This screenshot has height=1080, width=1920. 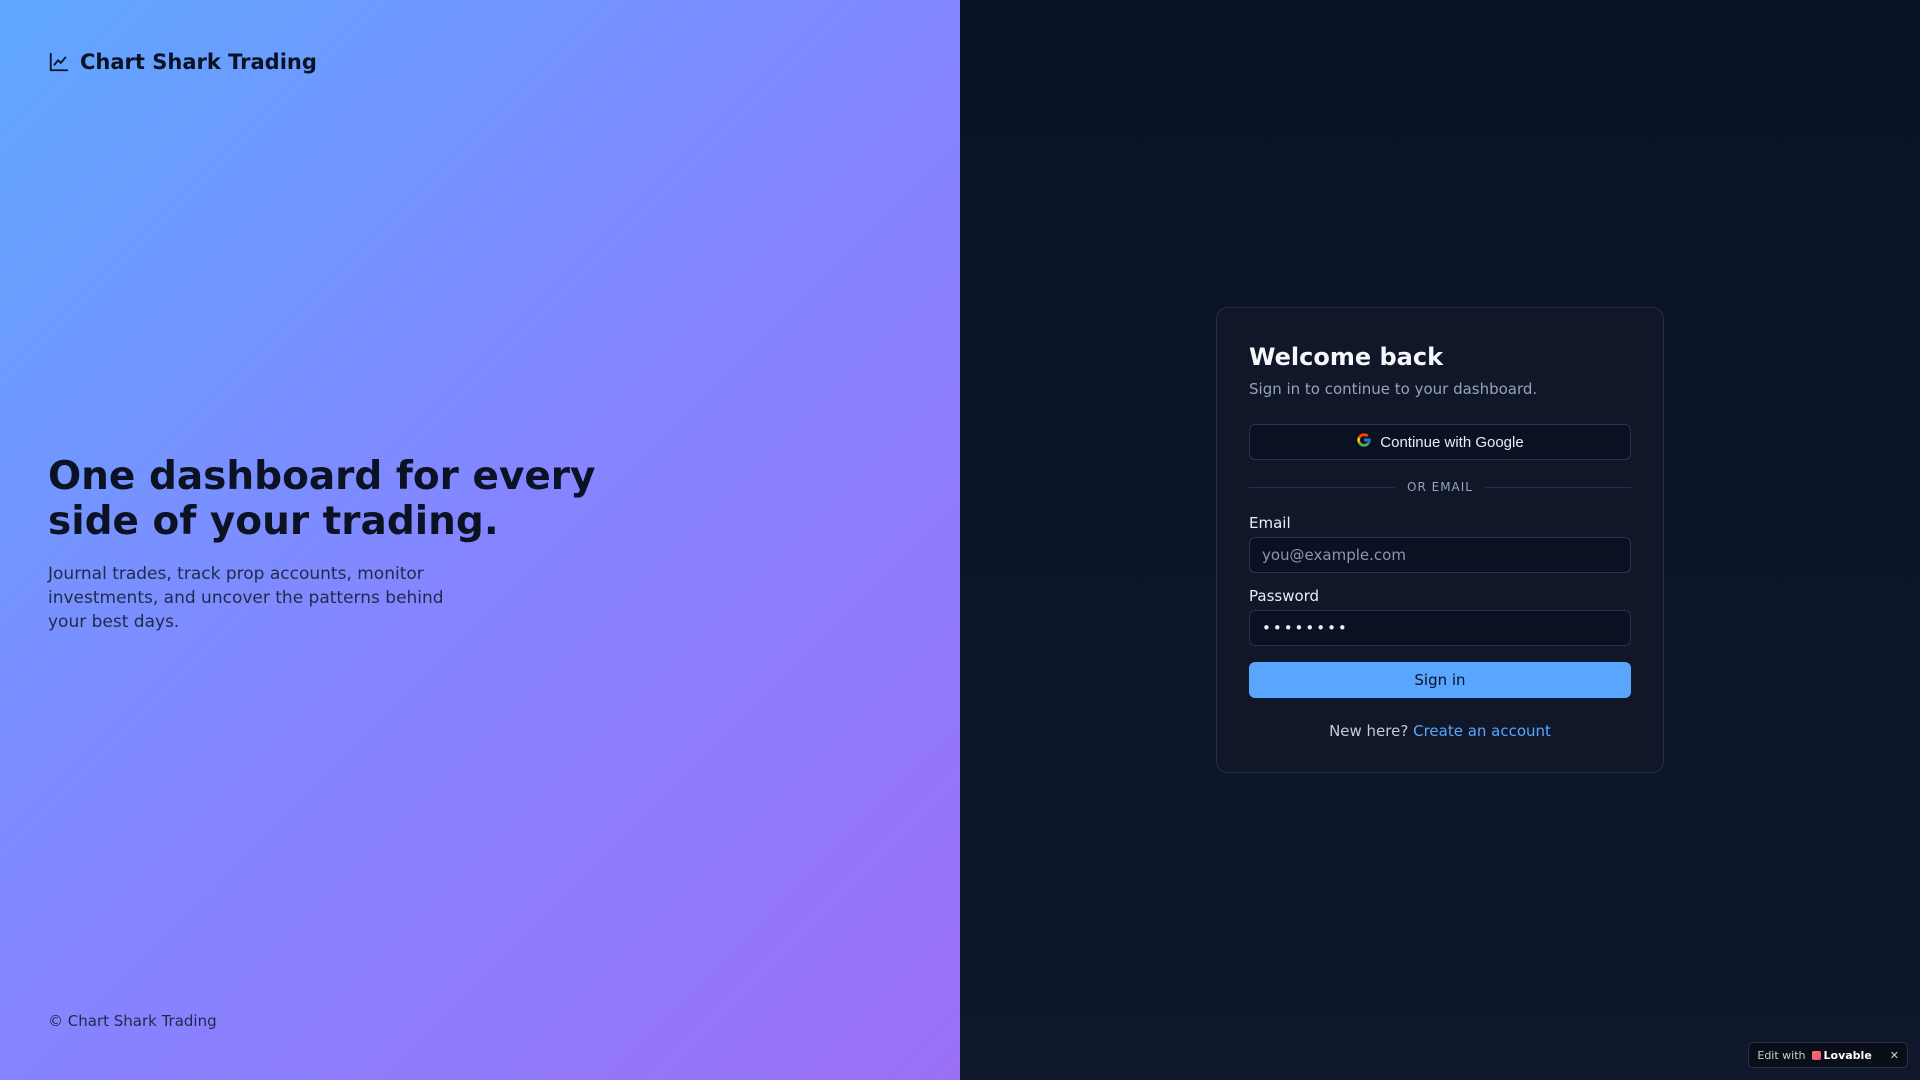 What do you see at coordinates (1482, 731) in the screenshot?
I see `create-account-link: Create an account` at bounding box center [1482, 731].